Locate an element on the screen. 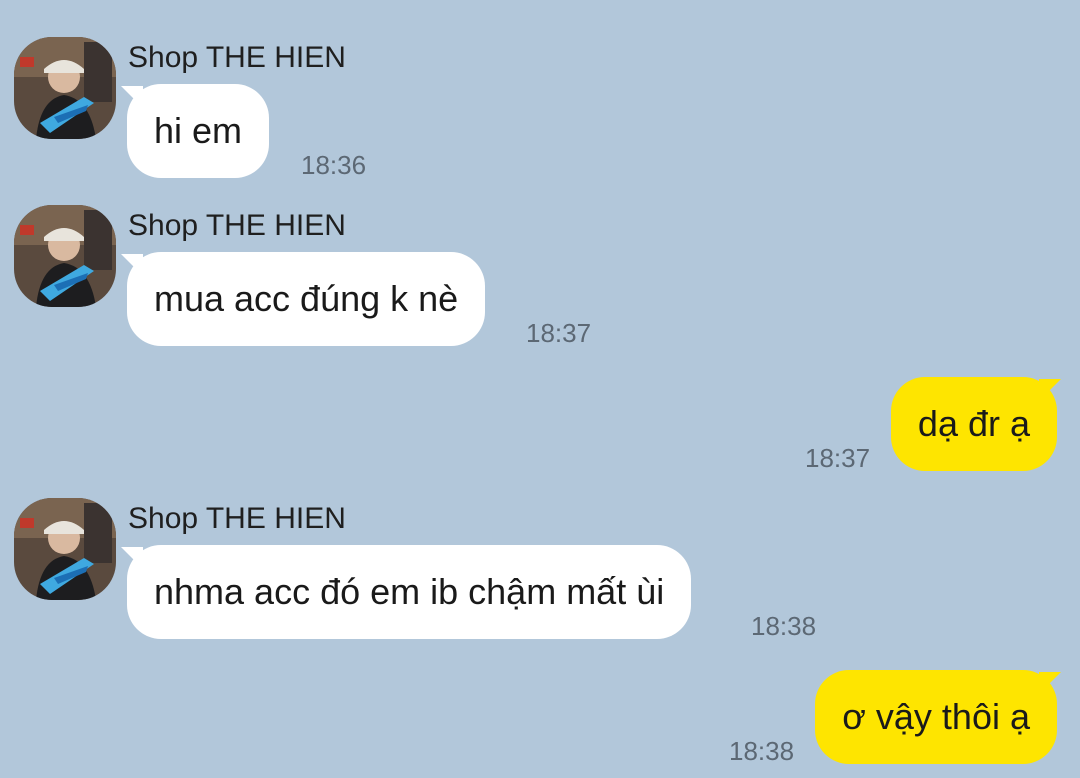  message-bubble-outgoing: ơ vậy thôi ạ is located at coordinates (936, 717).